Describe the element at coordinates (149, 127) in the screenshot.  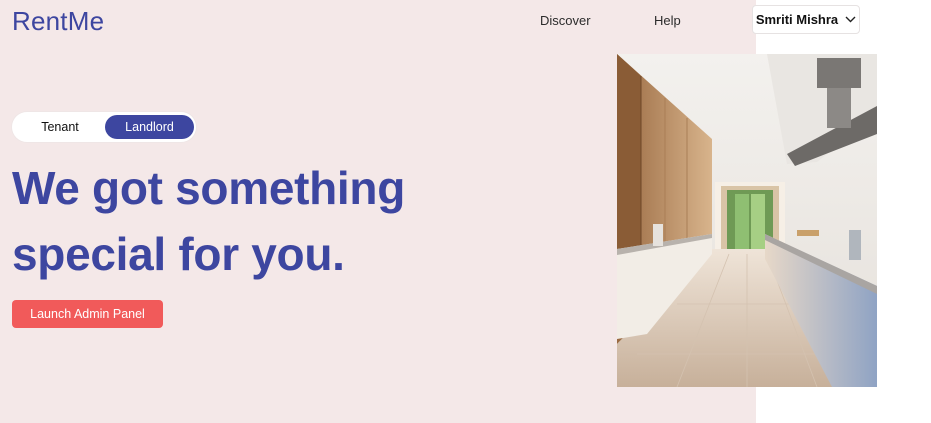
I see `toggle-option-landlord: Landlord` at that location.